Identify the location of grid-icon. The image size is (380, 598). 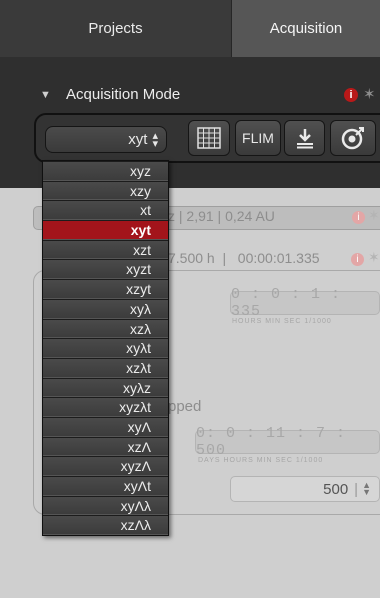
(209, 138).